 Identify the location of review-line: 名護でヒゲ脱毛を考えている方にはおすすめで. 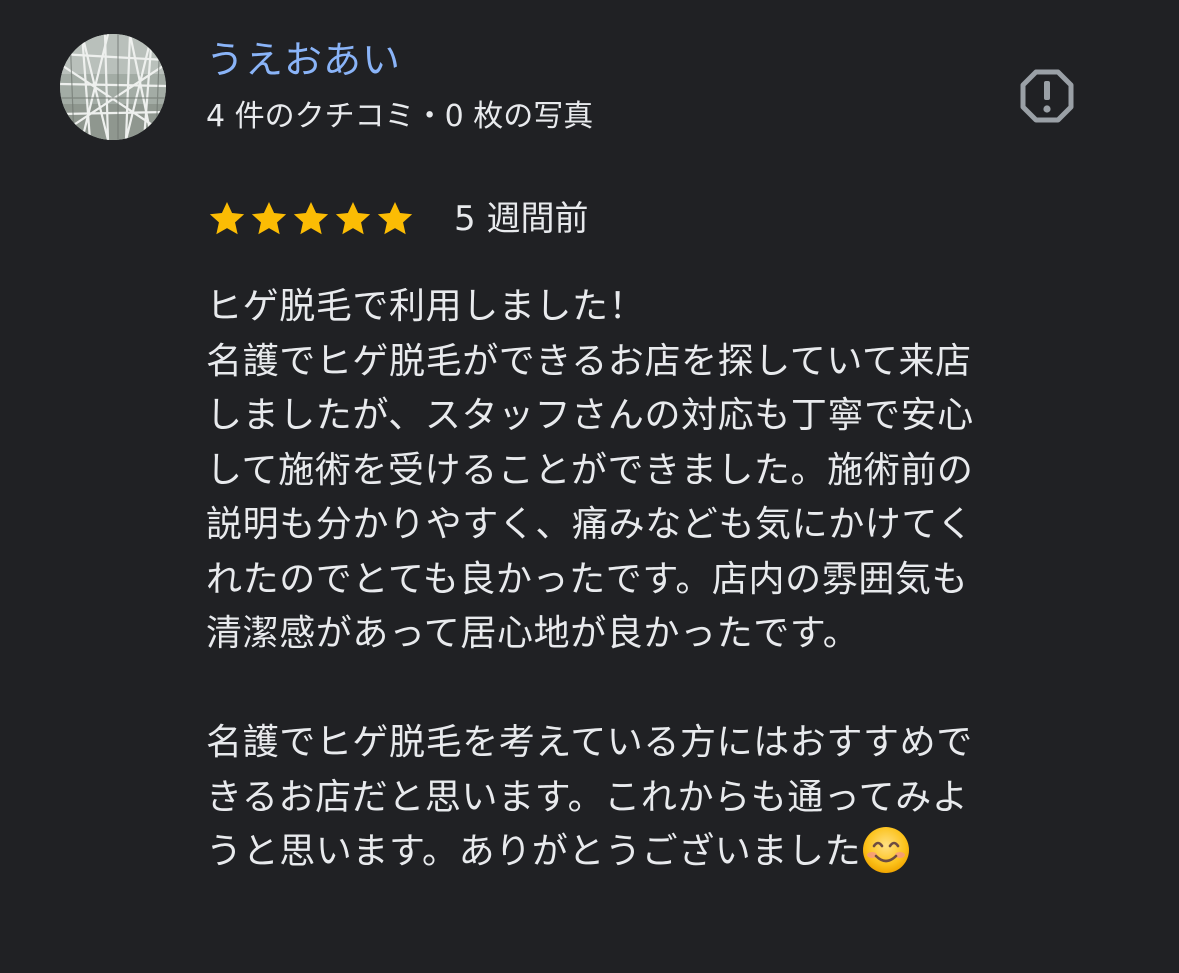
(589, 742).